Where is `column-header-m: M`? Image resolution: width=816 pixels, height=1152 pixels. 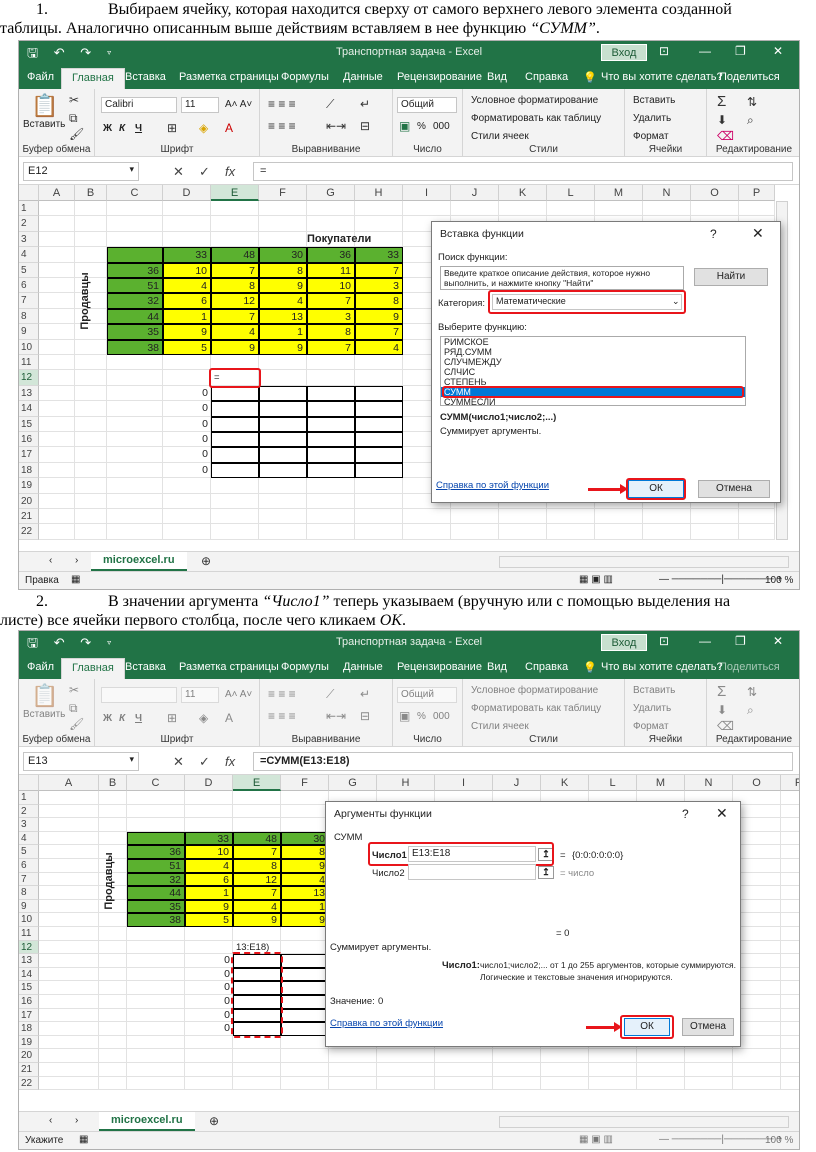 column-header-m: M is located at coordinates (619, 193).